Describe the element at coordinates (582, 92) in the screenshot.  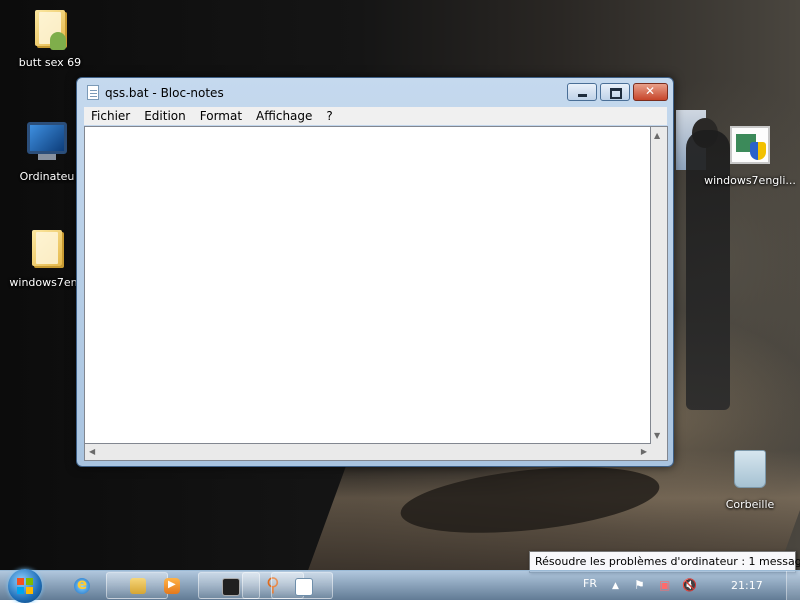
I see `minimize-button` at that location.